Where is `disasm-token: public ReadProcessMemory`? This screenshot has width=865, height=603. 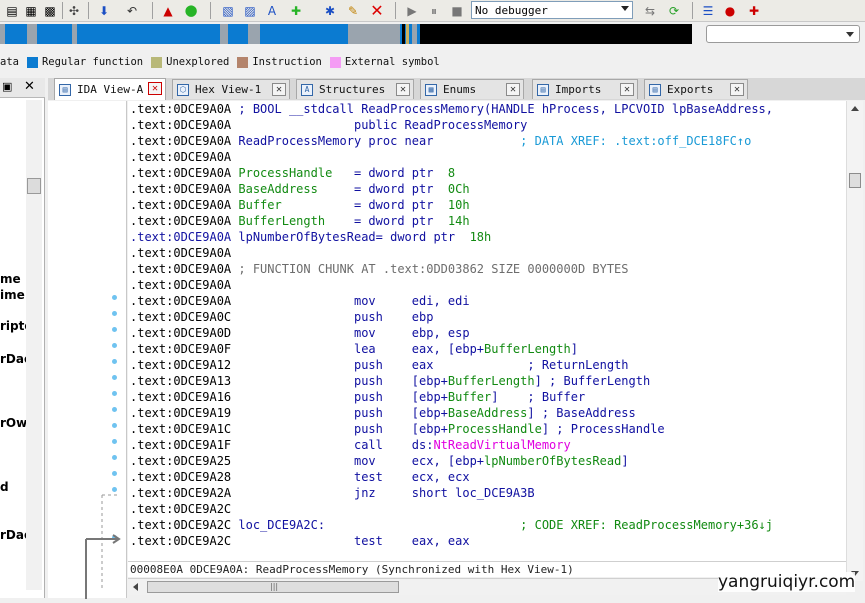
disasm-token: public ReadProcessMemory is located at coordinates (379, 125).